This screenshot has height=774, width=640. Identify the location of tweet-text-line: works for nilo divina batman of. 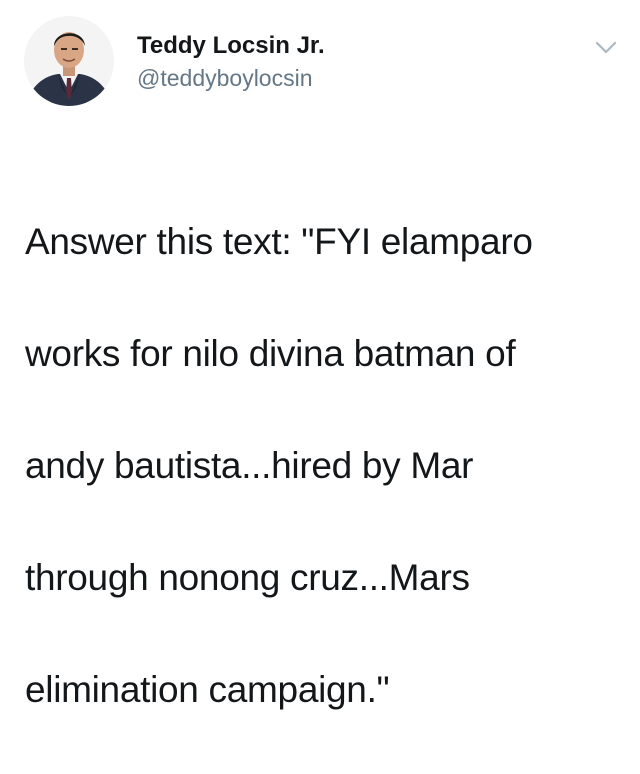
(270, 353).